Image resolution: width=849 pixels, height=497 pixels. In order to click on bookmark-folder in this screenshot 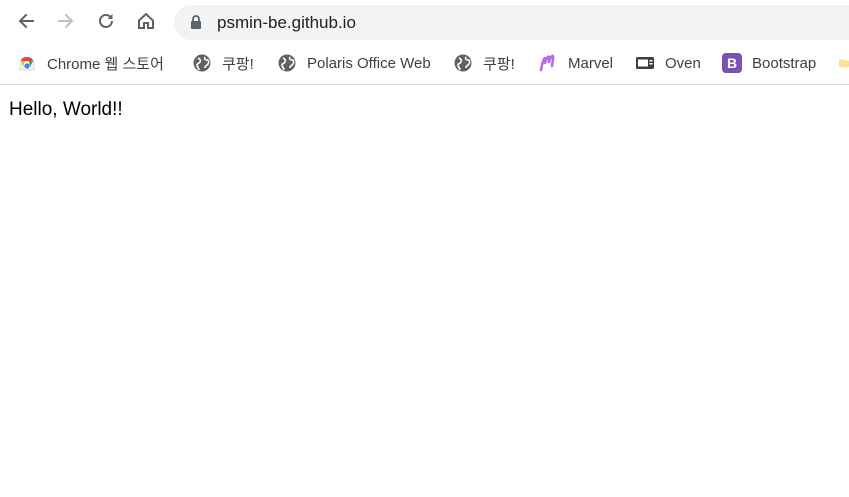, I will do `click(844, 63)`.